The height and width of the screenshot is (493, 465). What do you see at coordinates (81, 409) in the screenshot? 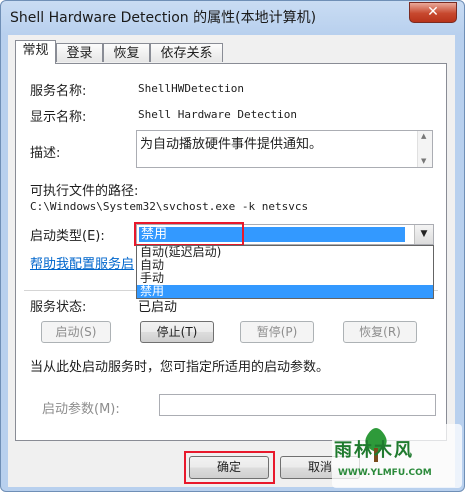
I see `start-params-label: 启动参数(M):` at bounding box center [81, 409].